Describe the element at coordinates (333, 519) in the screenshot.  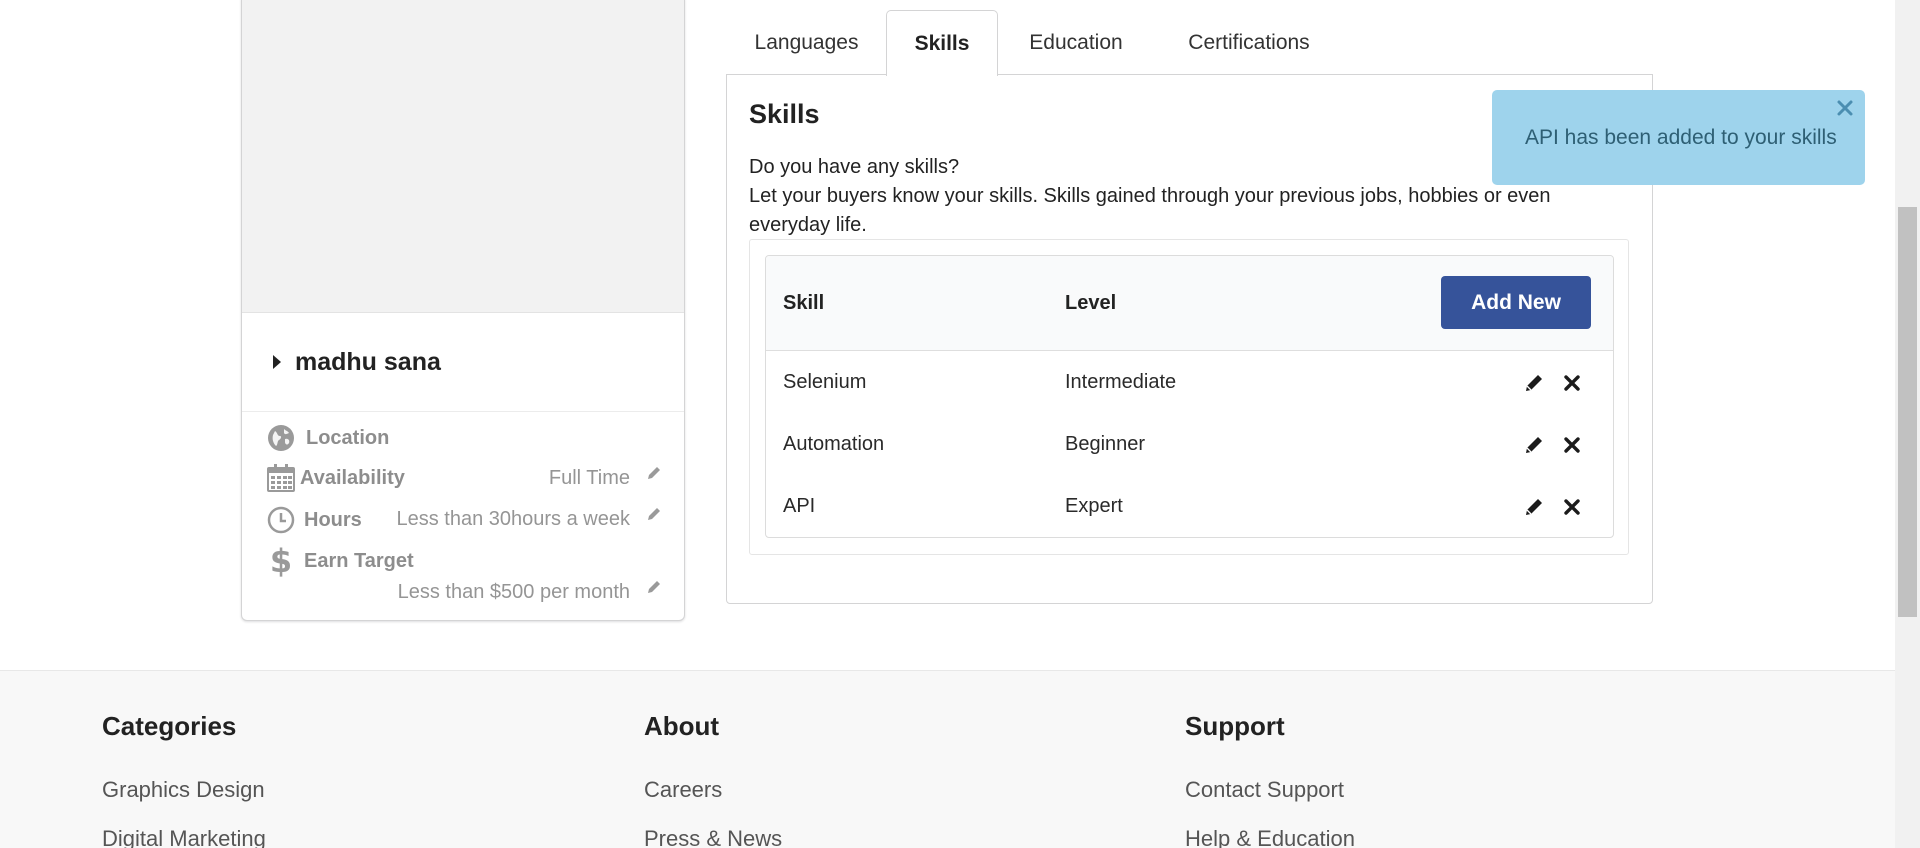
I see `hours-label: Hours` at that location.